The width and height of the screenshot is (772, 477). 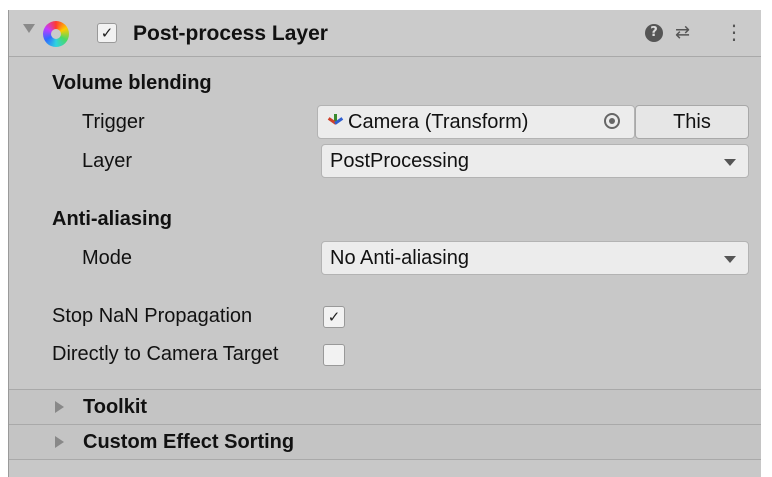 I want to click on stop-nan-label: Stop NaN Propagation, so click(x=152, y=316).